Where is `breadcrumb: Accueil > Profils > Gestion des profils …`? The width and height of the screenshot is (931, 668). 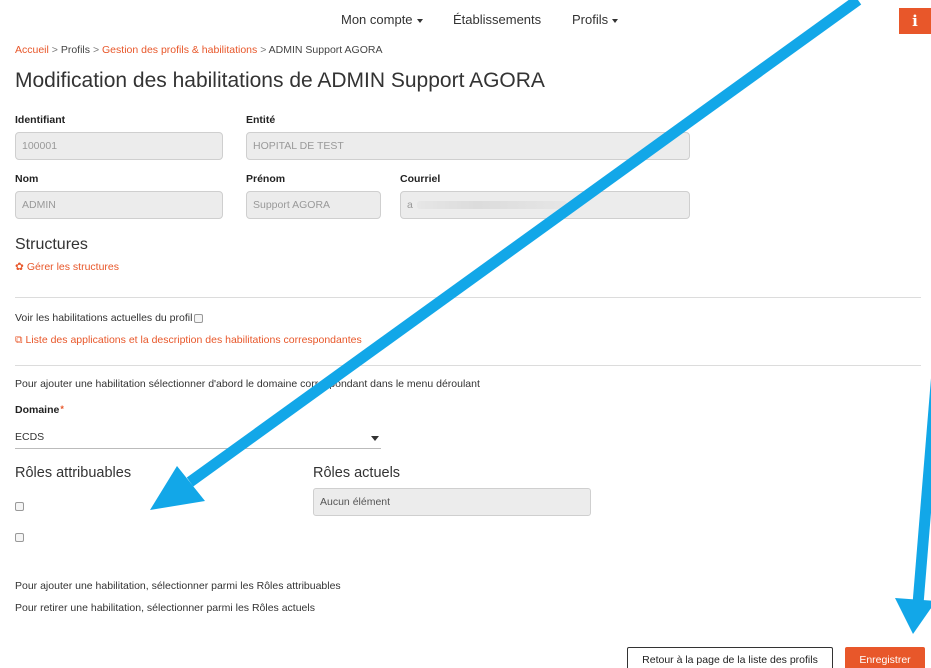 breadcrumb: Accueil > Profils > Gestion des profils … is located at coordinates (198, 50).